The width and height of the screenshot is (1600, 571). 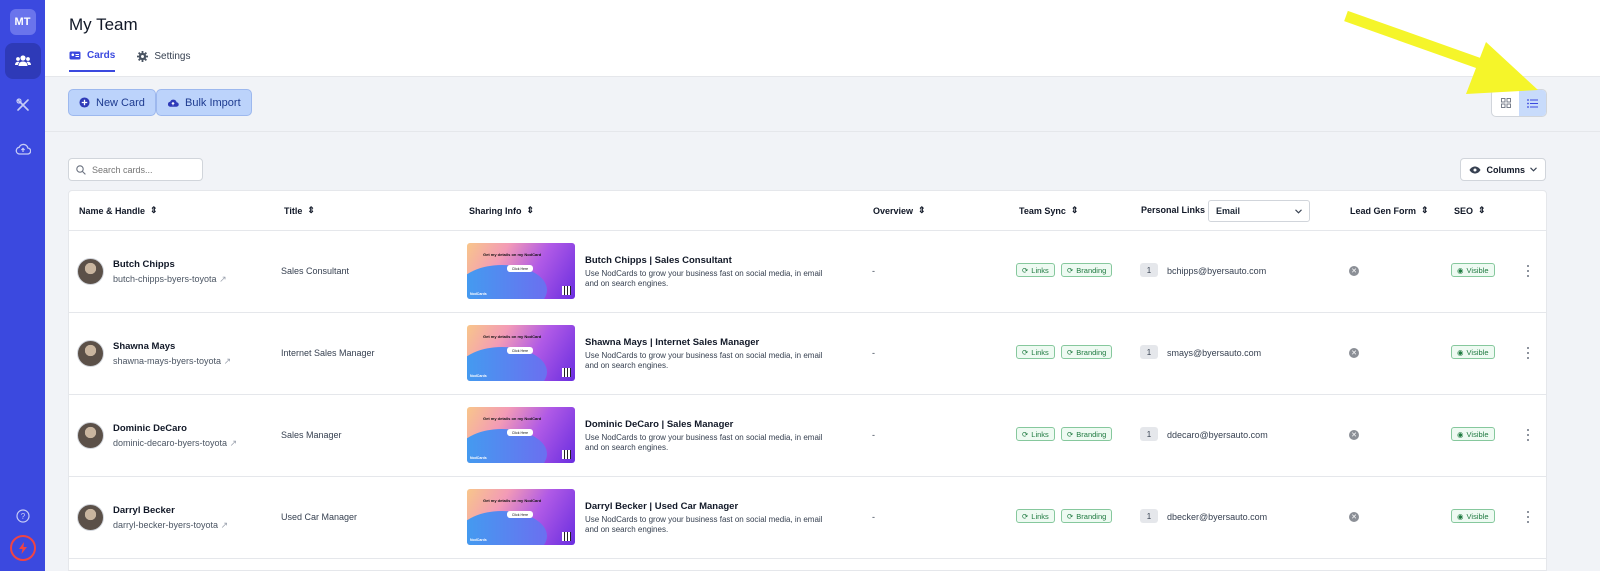 What do you see at coordinates (22, 285) in the screenshot?
I see `sidebar: MT ?` at bounding box center [22, 285].